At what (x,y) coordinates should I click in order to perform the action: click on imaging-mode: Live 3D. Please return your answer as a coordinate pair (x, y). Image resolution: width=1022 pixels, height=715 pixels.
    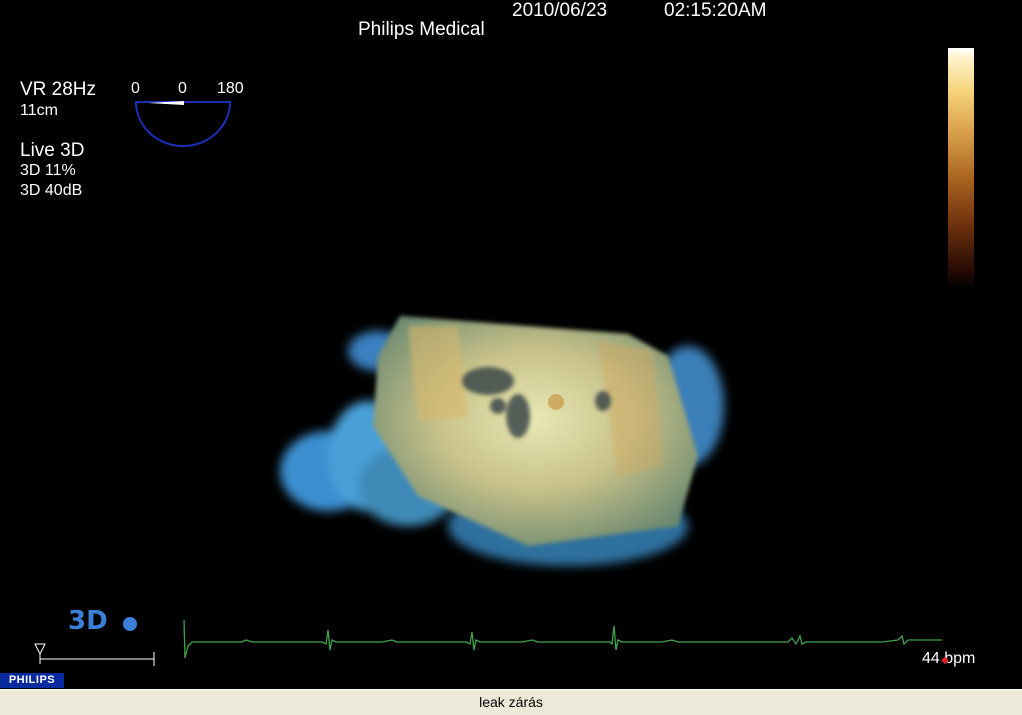
    Looking at the image, I should click on (52, 150).